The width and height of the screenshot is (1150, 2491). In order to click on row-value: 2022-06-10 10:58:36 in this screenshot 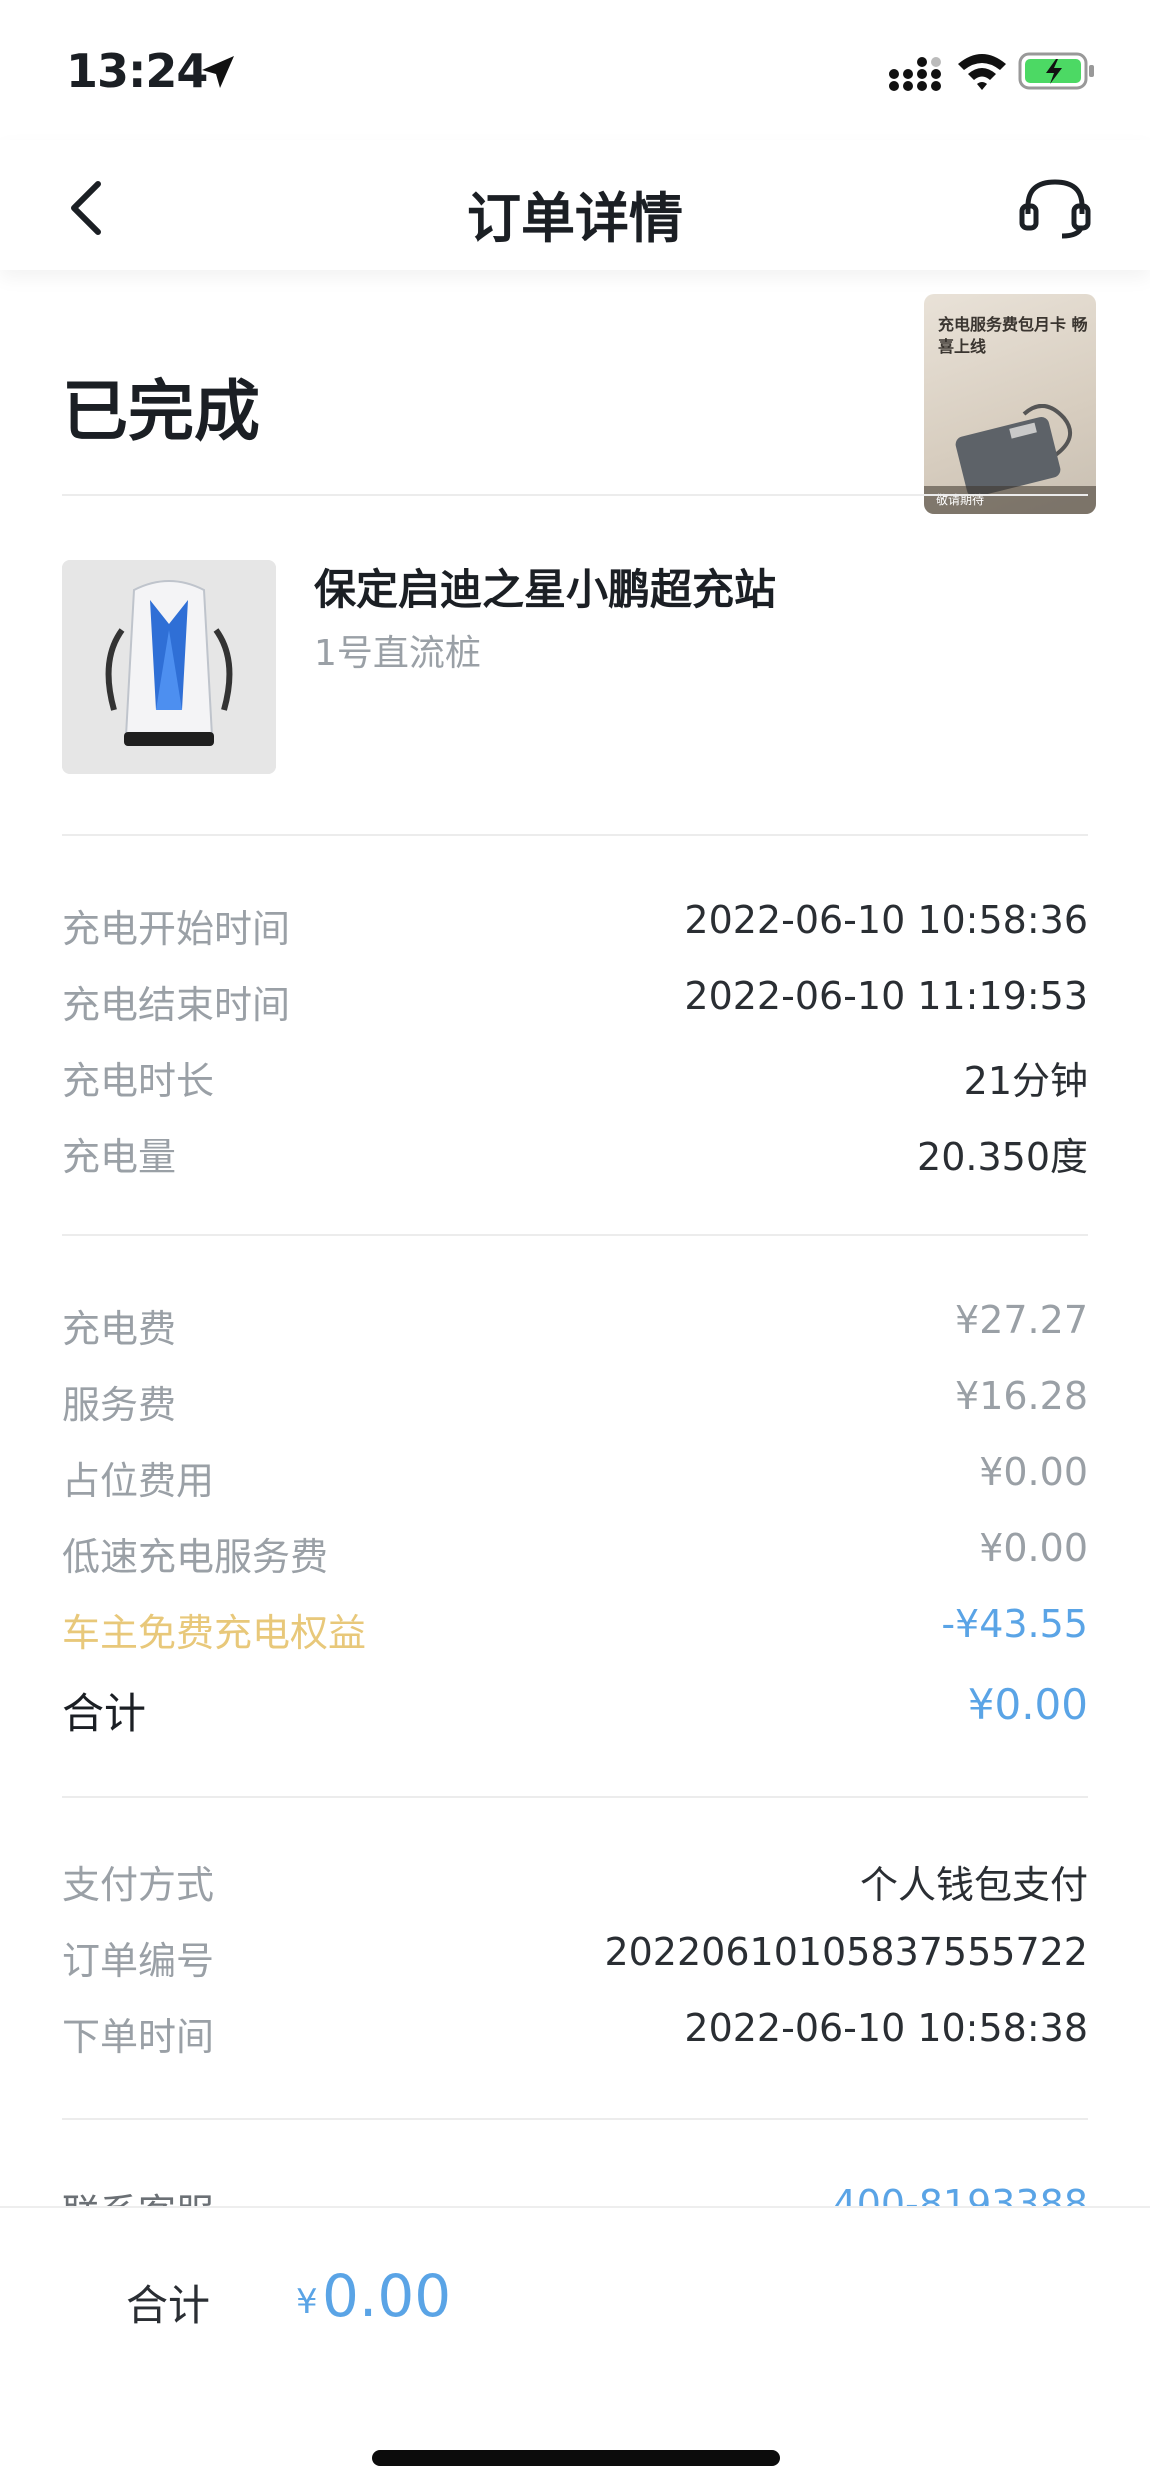, I will do `click(886, 920)`.